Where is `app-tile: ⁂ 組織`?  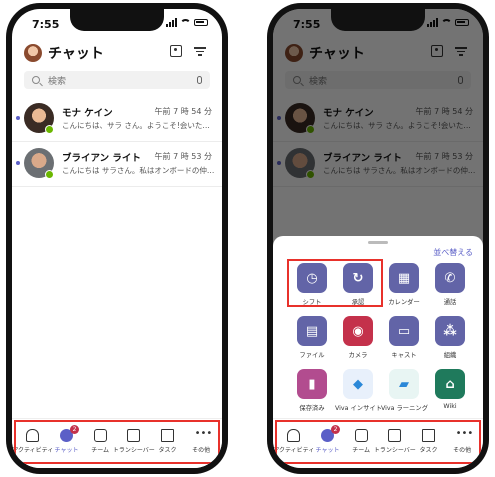 app-tile: ⁂ 組織 is located at coordinates (450, 337).